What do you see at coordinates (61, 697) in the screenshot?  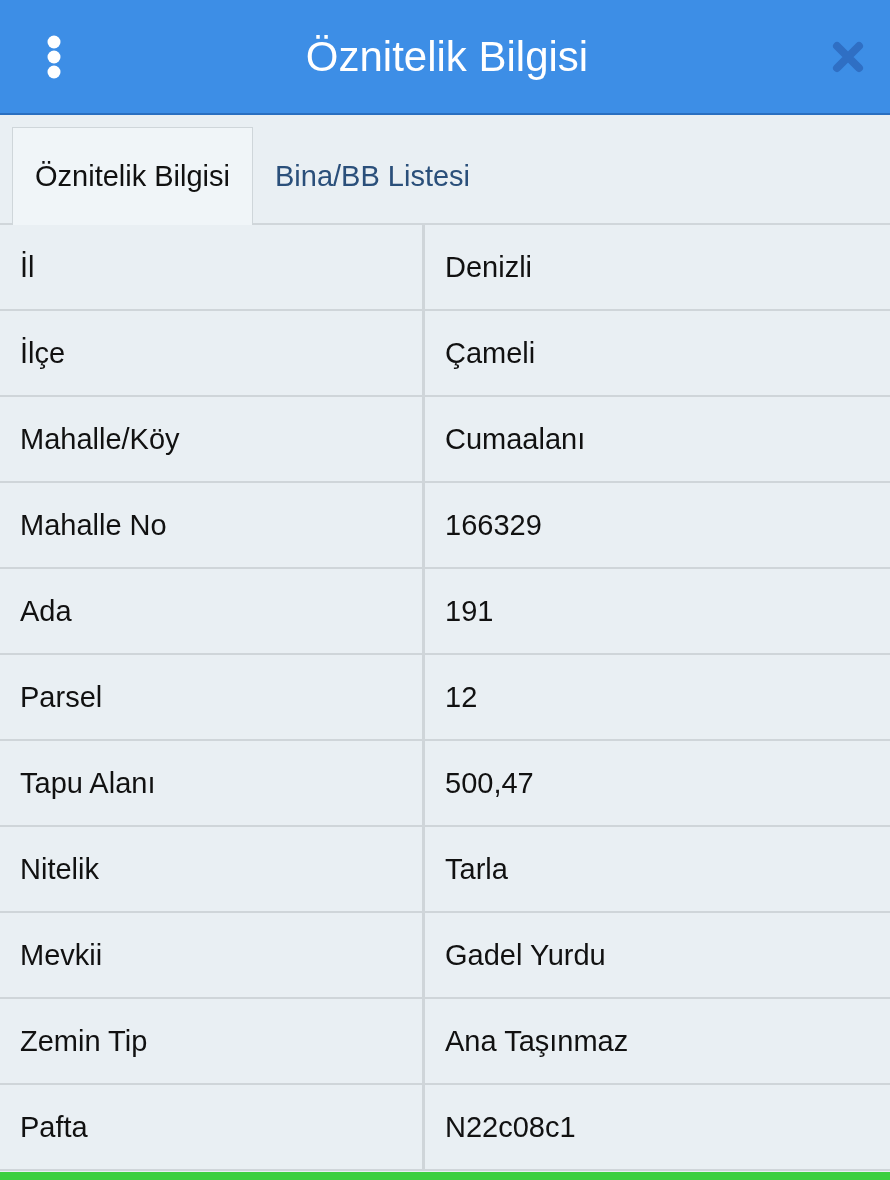 I see `attribute-label: Parsel` at bounding box center [61, 697].